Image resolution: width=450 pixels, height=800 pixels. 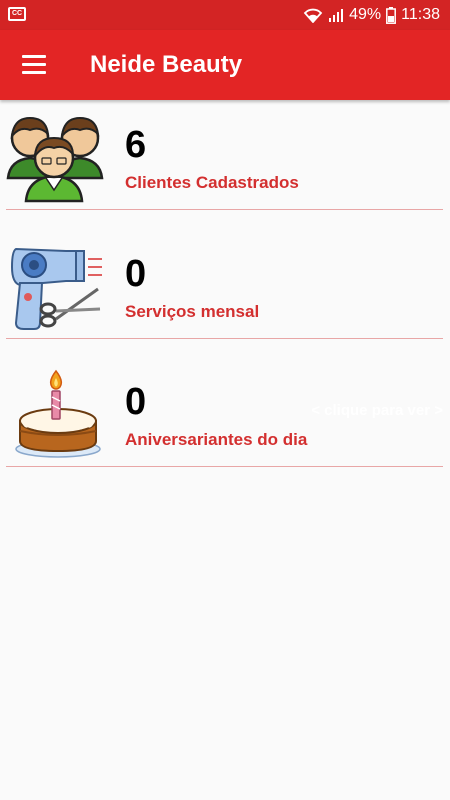 What do you see at coordinates (224, 155) in the screenshot?
I see `clients-card: 6 Clientes Cadastrados` at bounding box center [224, 155].